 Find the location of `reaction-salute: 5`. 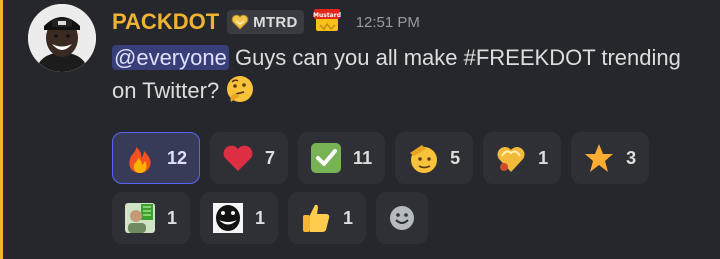

reaction-salute: 5 is located at coordinates (434, 158).